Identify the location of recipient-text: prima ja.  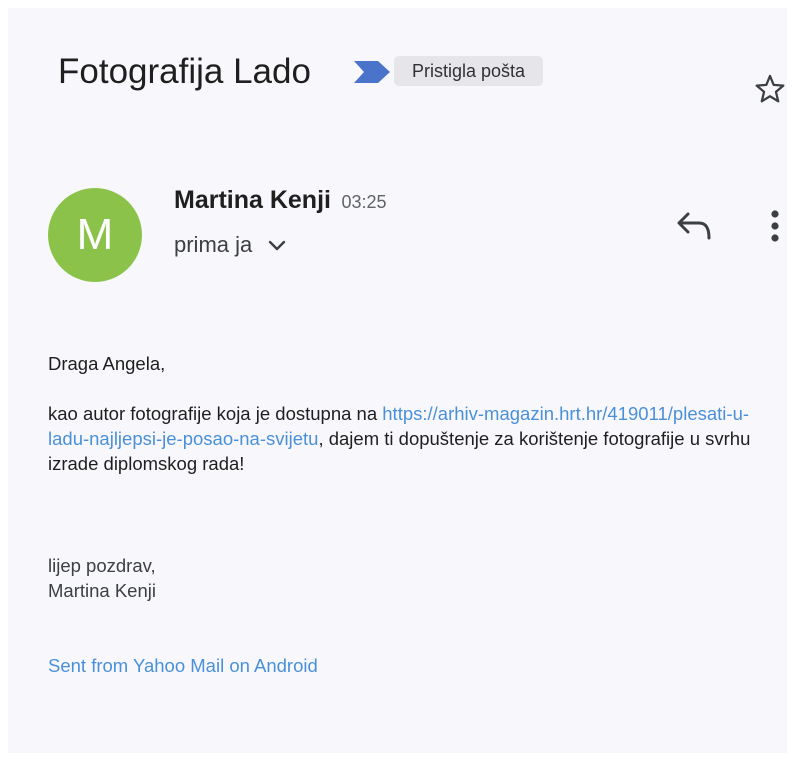
(213, 244).